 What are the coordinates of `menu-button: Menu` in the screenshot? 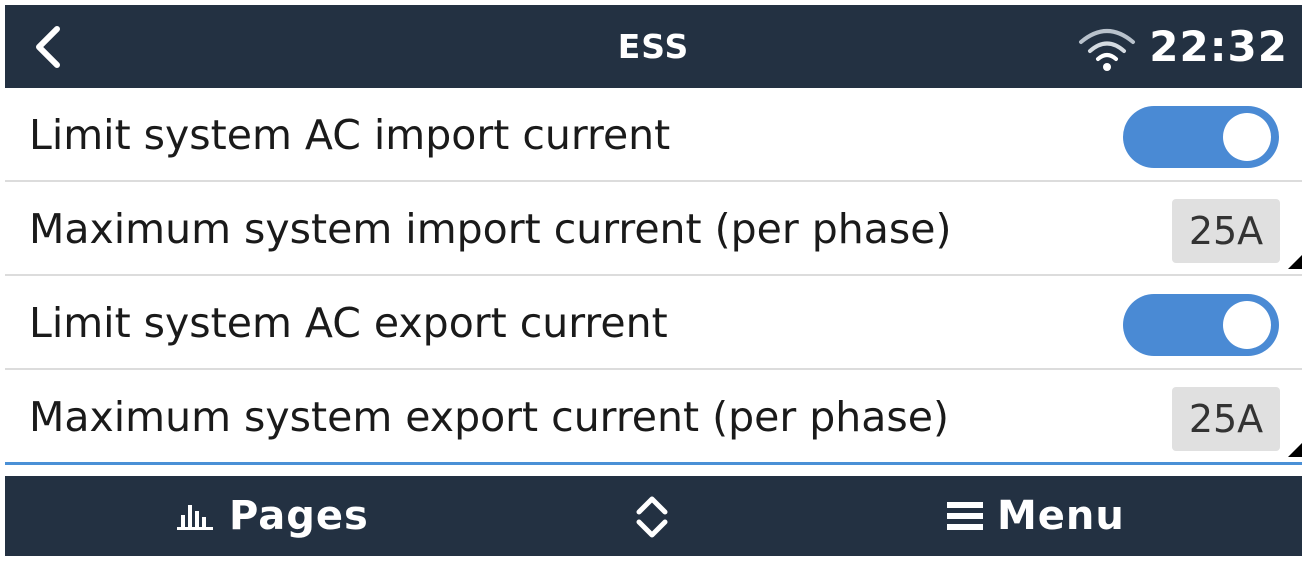 It's located at (1035, 516).